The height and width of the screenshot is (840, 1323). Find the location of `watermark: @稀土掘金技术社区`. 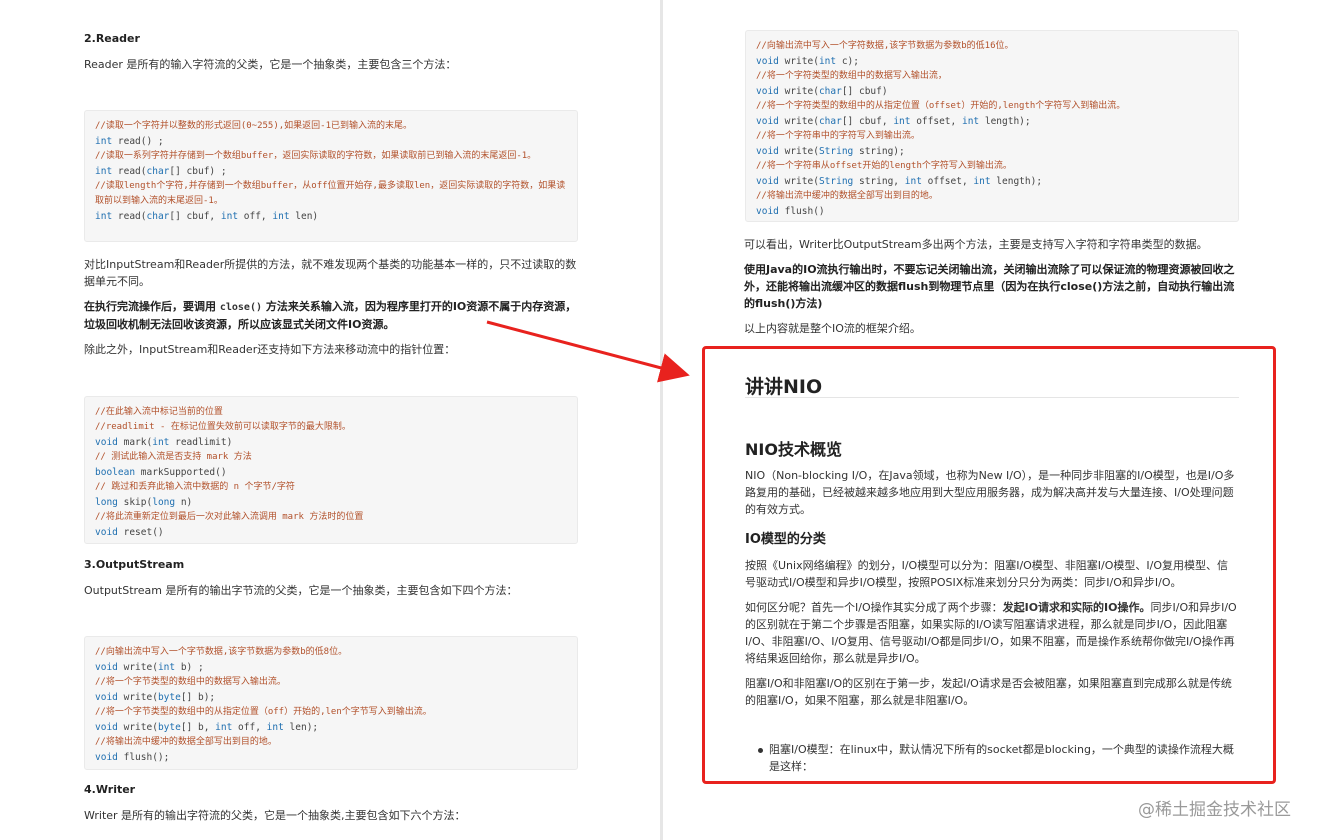

watermark: @稀土掘金技术社区 is located at coordinates (1214, 810).